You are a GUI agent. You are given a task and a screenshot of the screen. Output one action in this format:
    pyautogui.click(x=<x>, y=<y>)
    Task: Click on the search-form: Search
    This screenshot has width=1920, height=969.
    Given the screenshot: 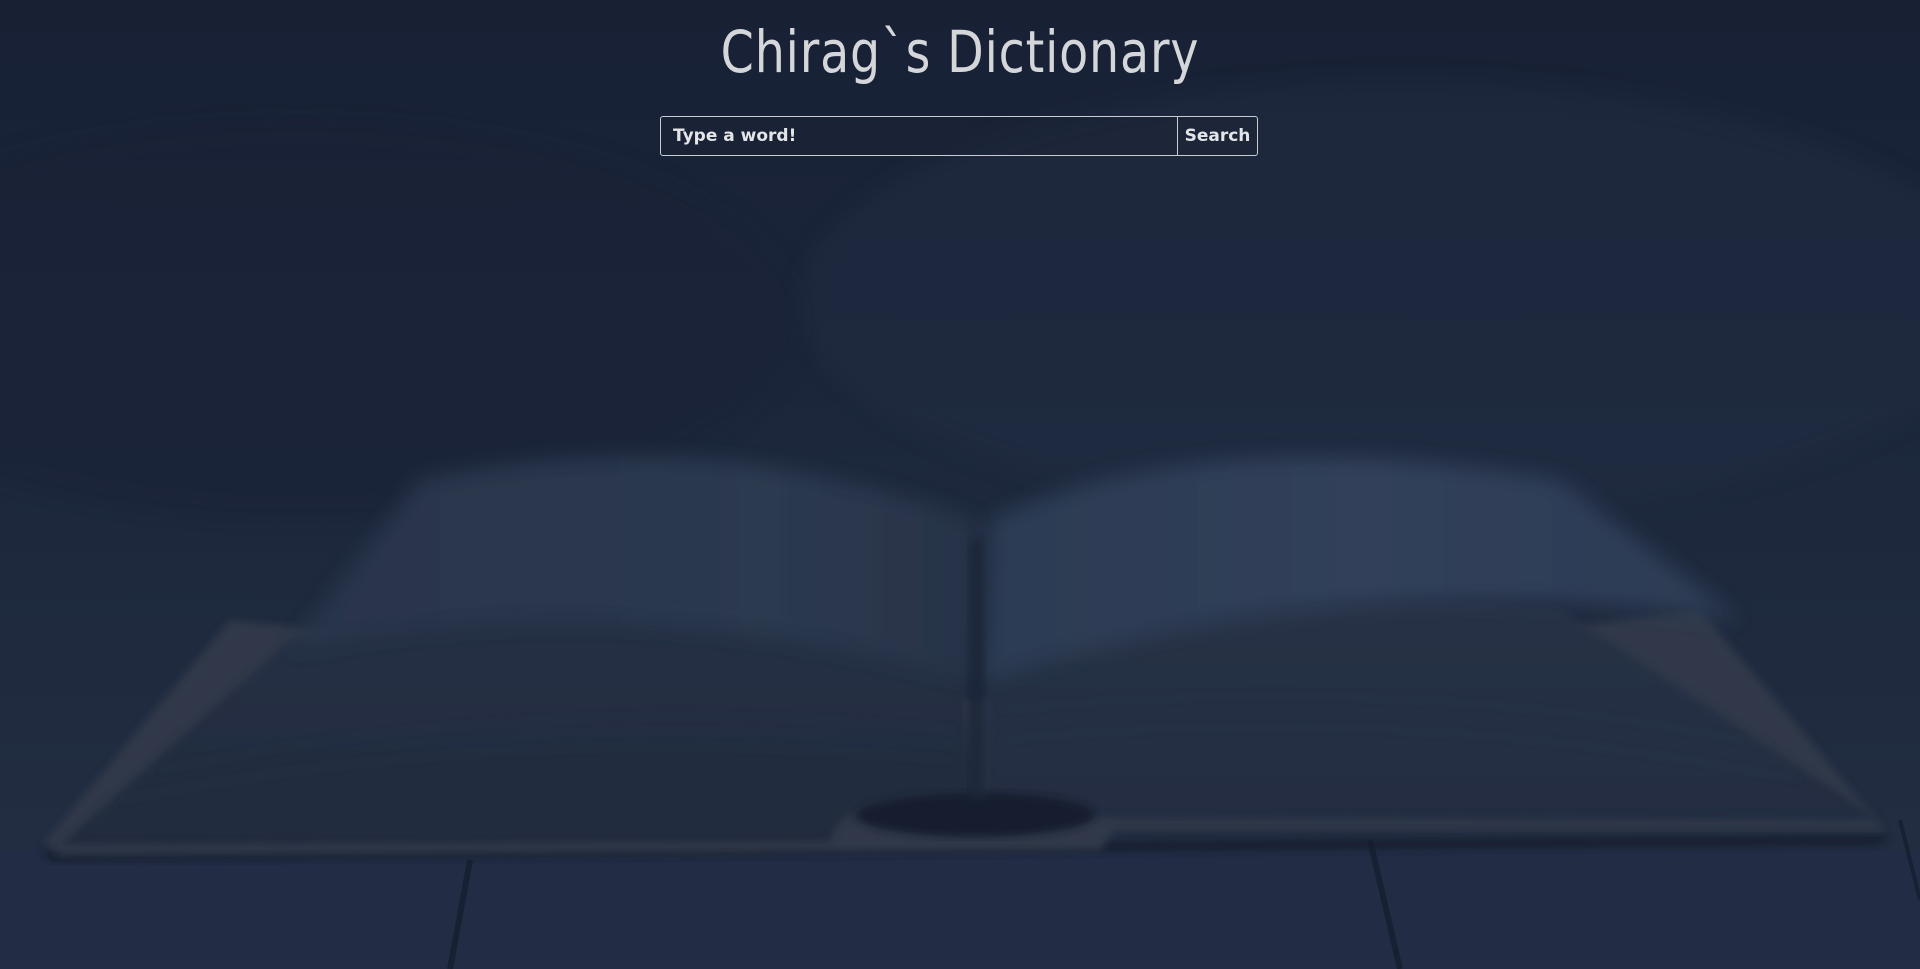 What is the action you would take?
    pyautogui.click(x=959, y=136)
    